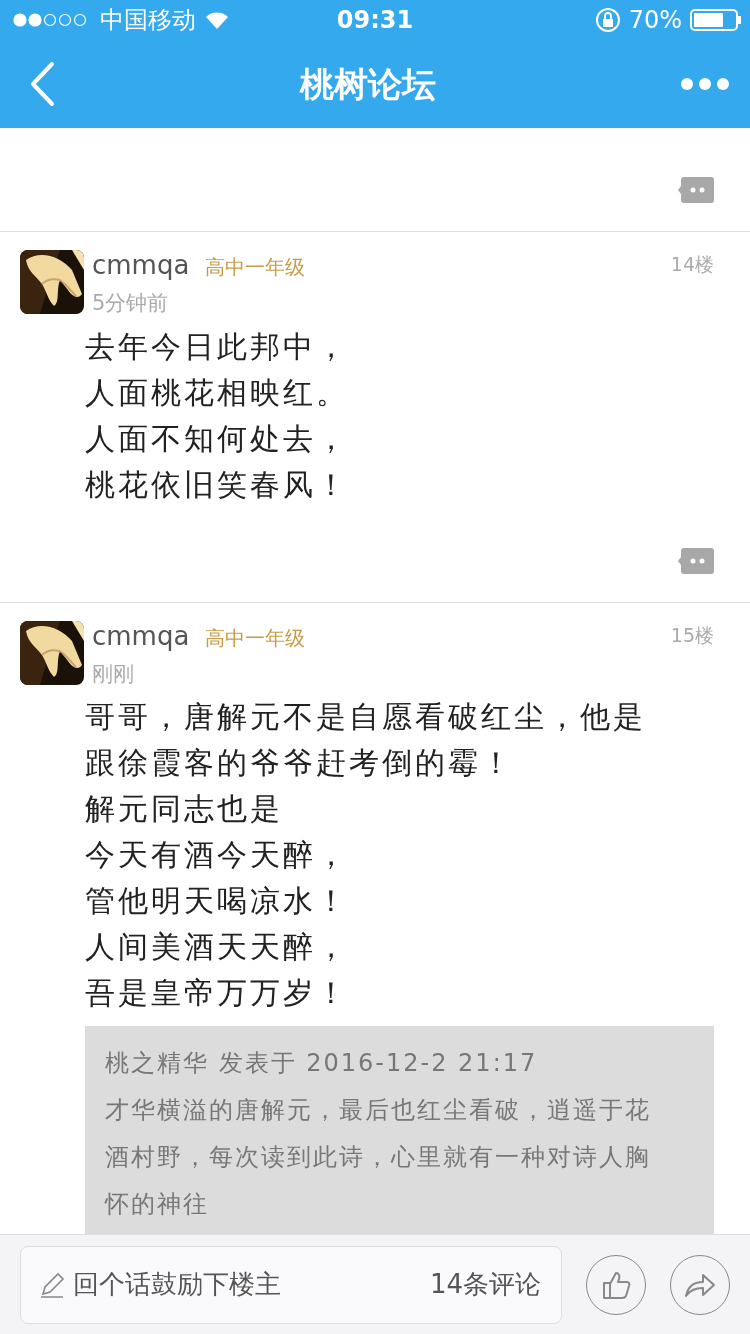 This screenshot has width=750, height=1334. Describe the element at coordinates (705, 84) in the screenshot. I see `more-icon` at that location.